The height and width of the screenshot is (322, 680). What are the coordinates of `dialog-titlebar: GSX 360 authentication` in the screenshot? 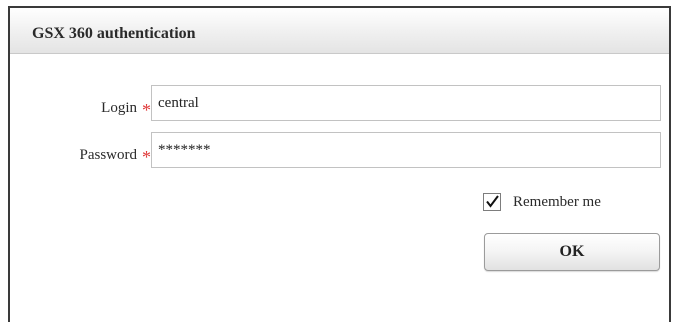 It's located at (339, 31).